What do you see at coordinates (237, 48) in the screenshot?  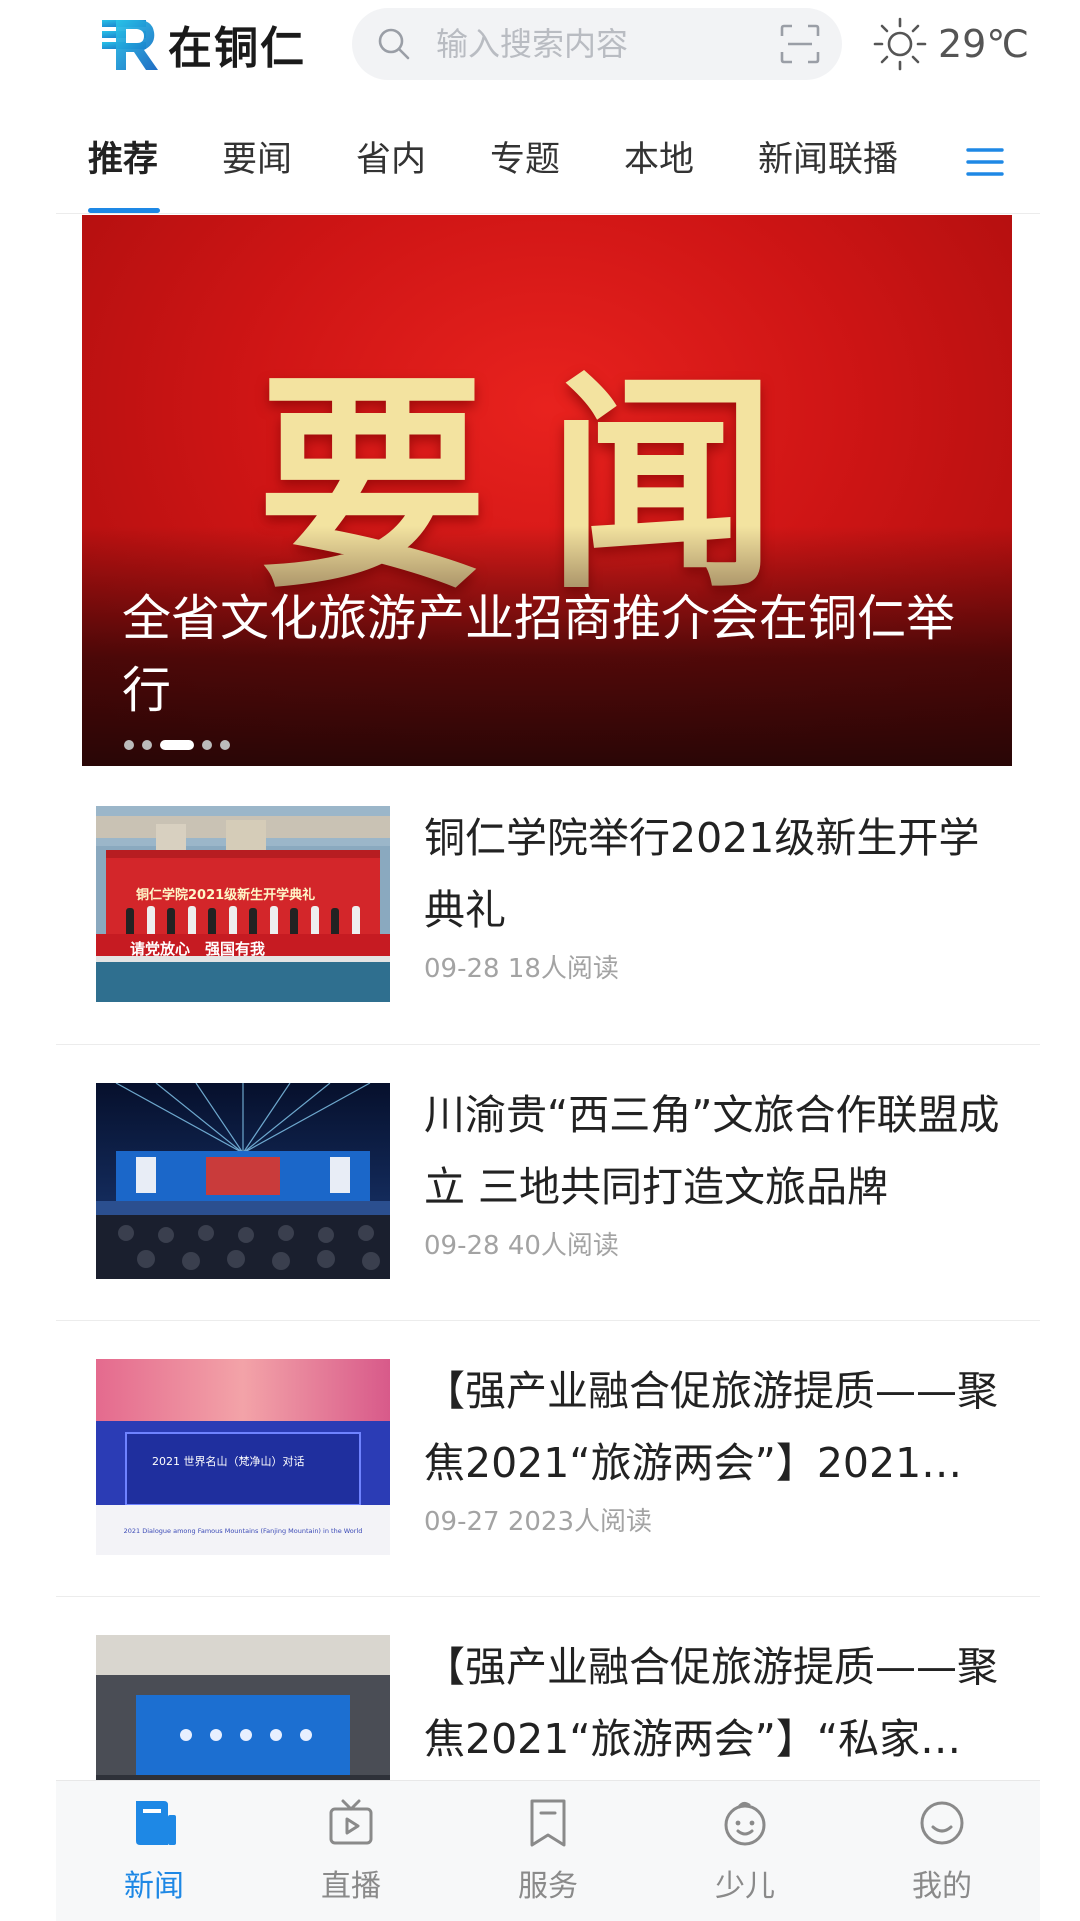 I see `app-name: 在铜仁` at bounding box center [237, 48].